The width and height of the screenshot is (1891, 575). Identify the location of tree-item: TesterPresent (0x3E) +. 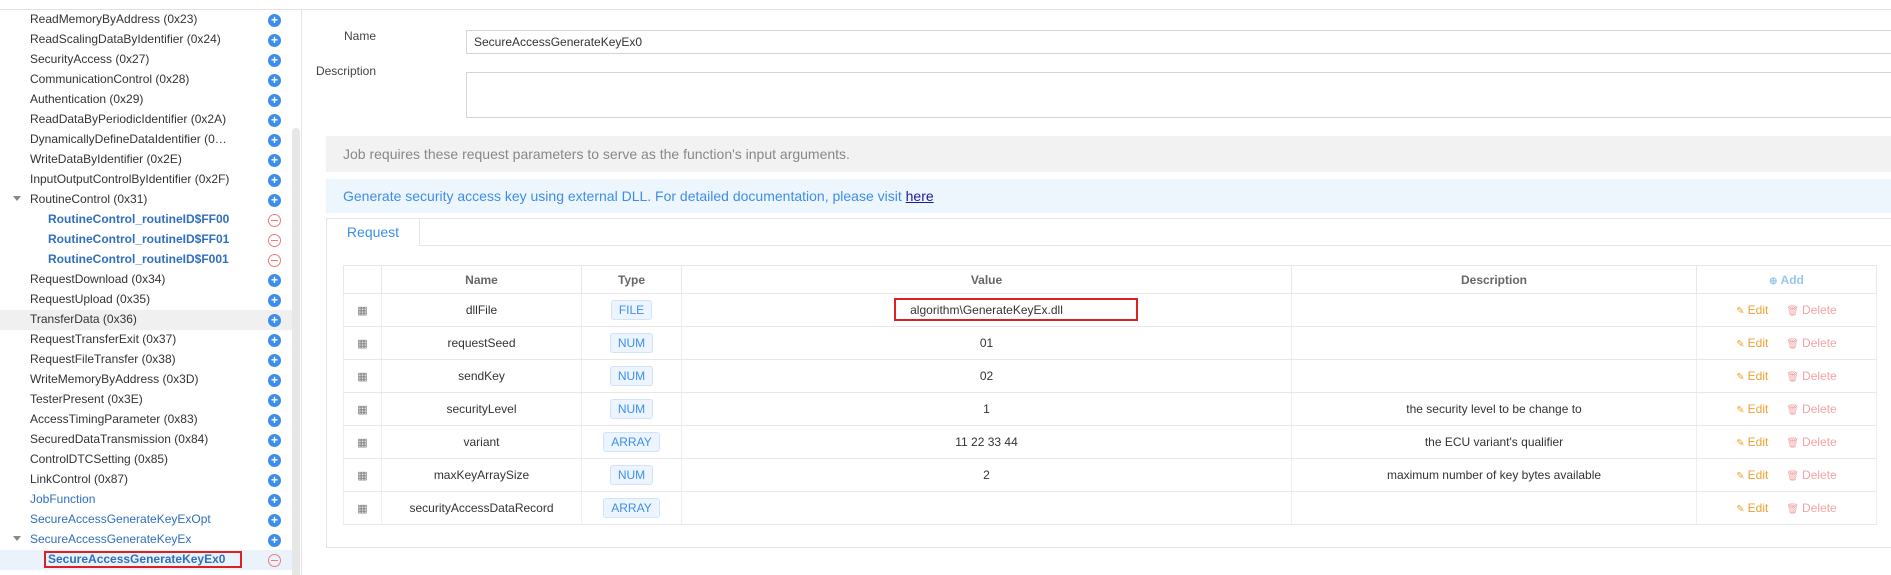
(146, 400).